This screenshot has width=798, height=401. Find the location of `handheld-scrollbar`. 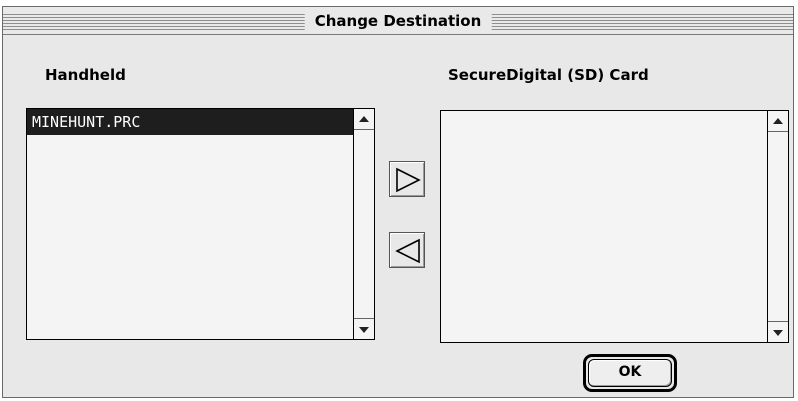

handheld-scrollbar is located at coordinates (363, 224).